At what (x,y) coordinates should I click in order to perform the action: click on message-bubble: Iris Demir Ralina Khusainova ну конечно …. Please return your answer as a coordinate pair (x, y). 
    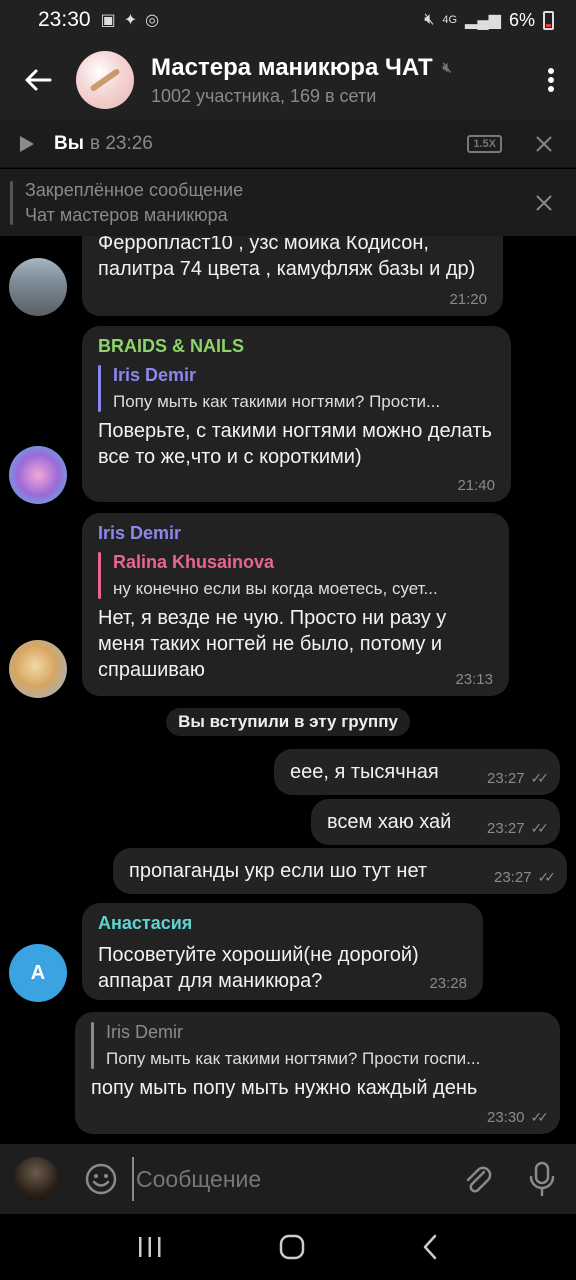
    Looking at the image, I should click on (295, 604).